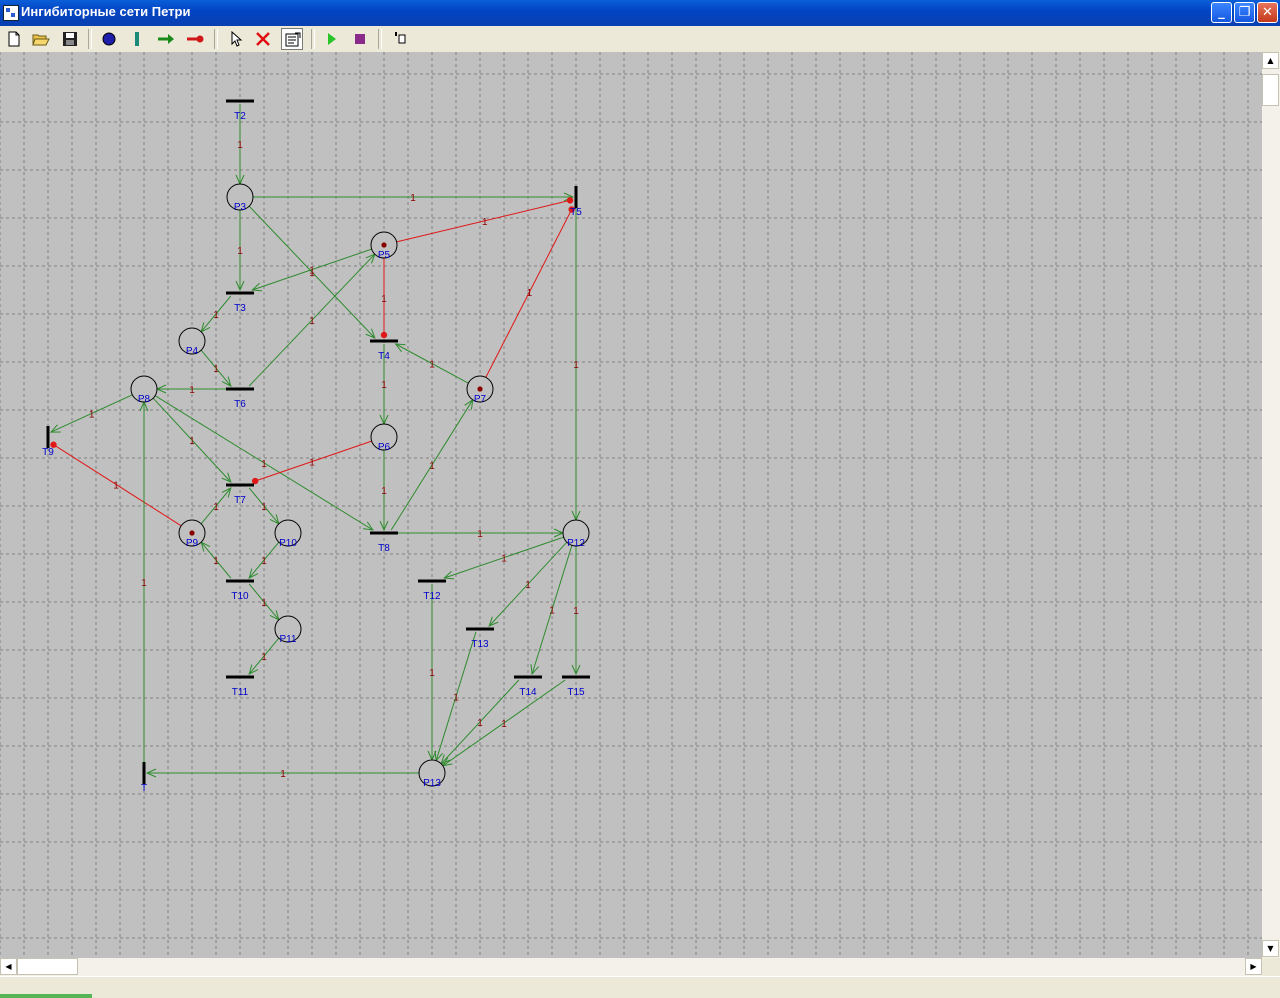 This screenshot has height=998, width=1280. I want to click on place-label: P4, so click(192, 351).